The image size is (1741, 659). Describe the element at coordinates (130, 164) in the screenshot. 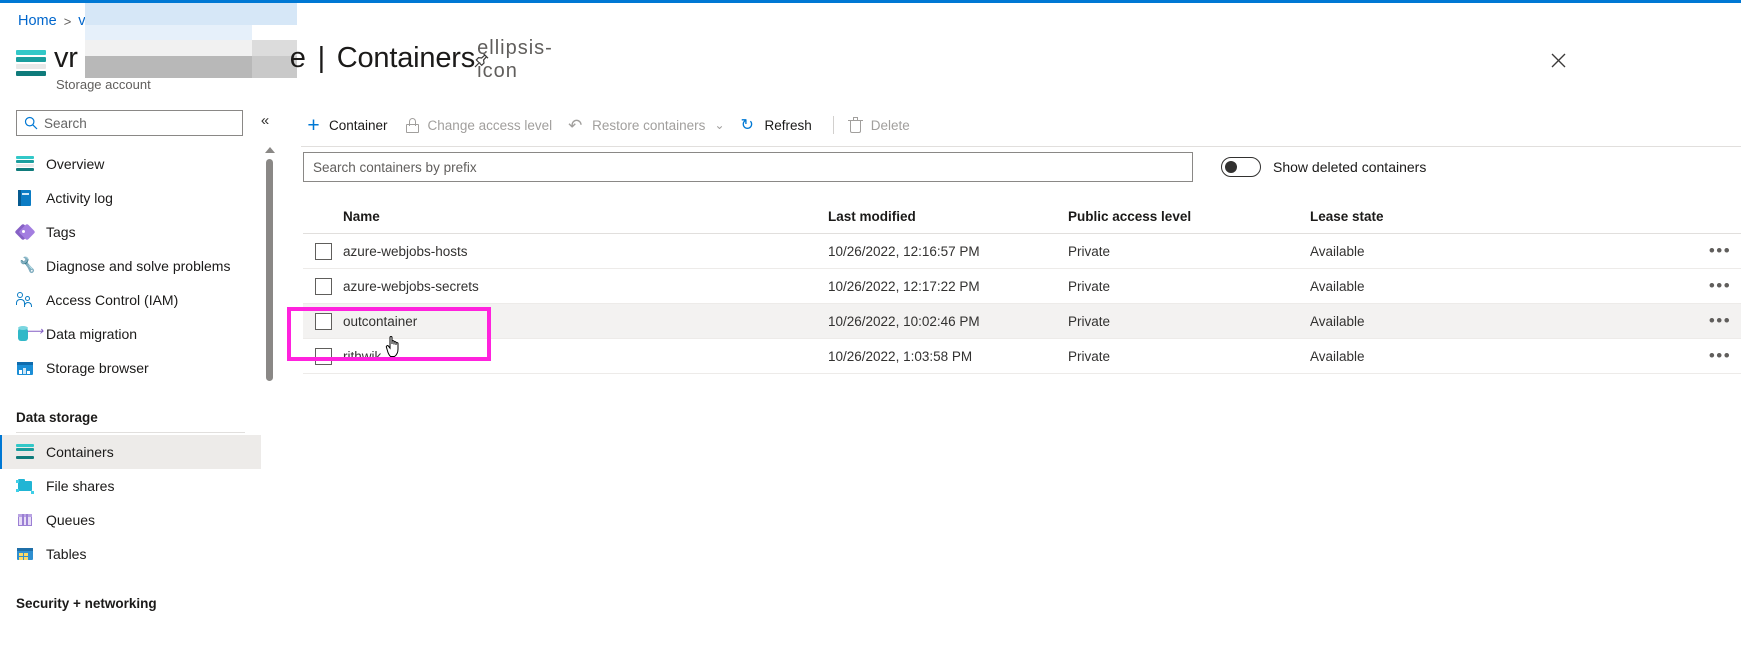

I see `sidebar-item-overview: Overview` at that location.